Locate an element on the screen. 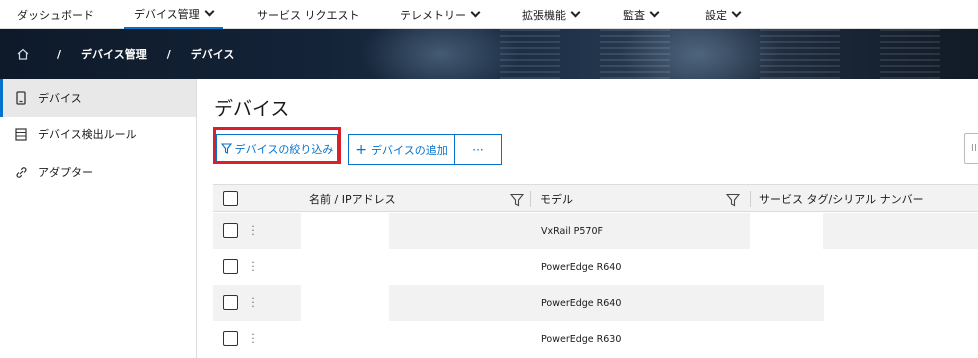  nav-label: サービス リクエスト is located at coordinates (308, 15).